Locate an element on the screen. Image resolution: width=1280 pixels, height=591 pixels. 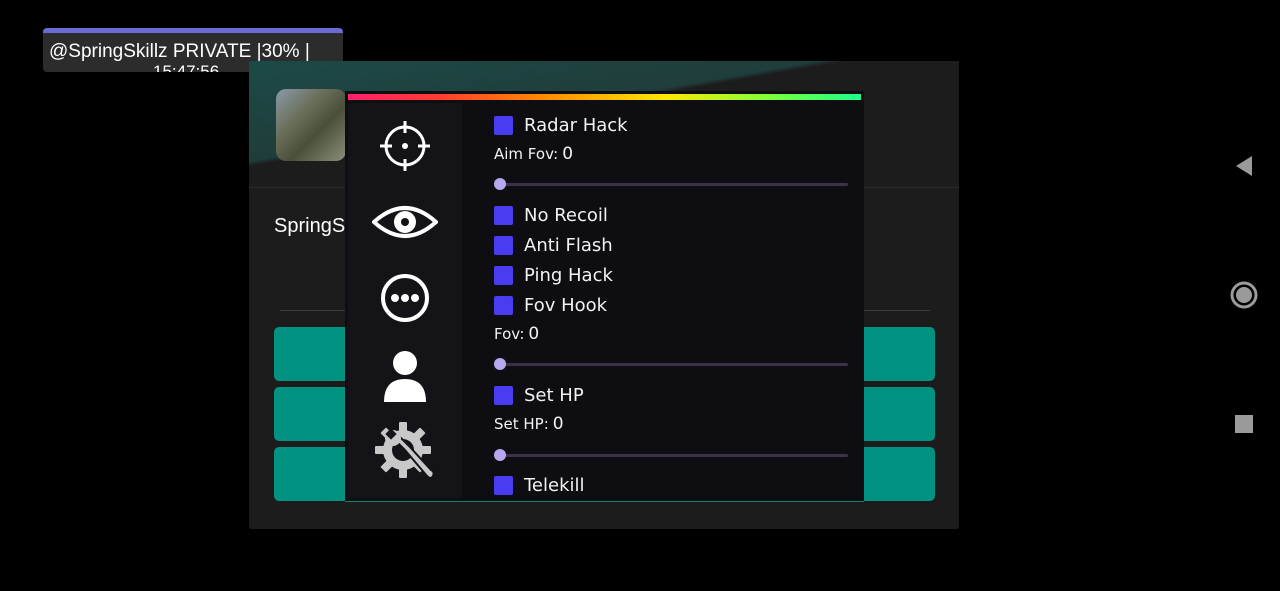
ping-hack-checkbox is located at coordinates (503, 275).